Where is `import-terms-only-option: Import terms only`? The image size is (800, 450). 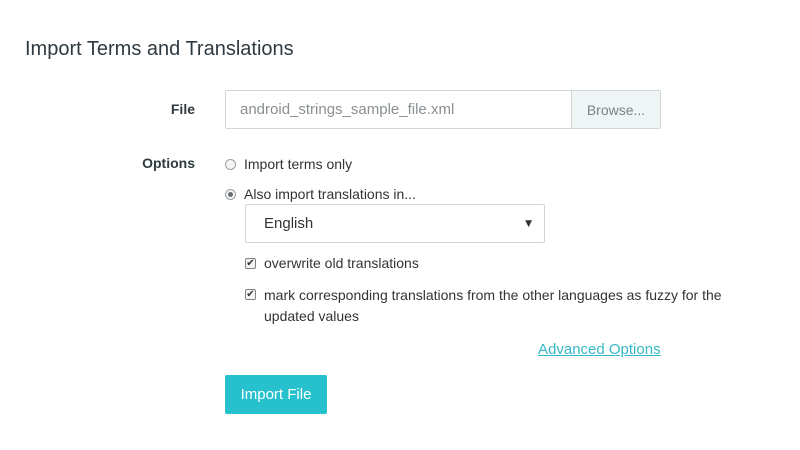
import-terms-only-option: Import terms only is located at coordinates (288, 164).